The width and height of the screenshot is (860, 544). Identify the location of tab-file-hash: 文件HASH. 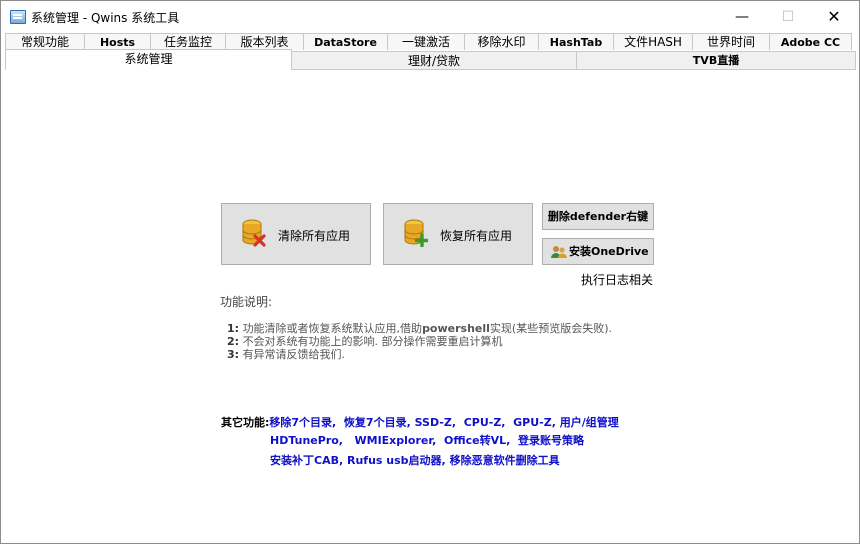
(653, 41).